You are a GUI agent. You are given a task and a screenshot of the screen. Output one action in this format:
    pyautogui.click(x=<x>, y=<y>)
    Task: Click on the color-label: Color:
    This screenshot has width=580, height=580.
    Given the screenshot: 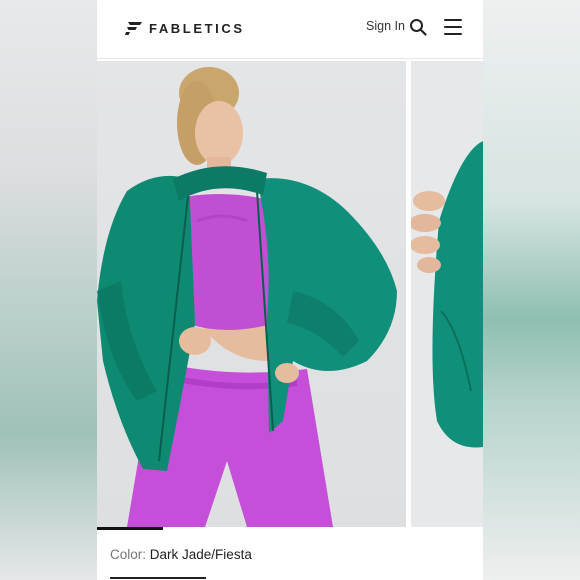 What is the action you would take?
    pyautogui.click(x=128, y=554)
    